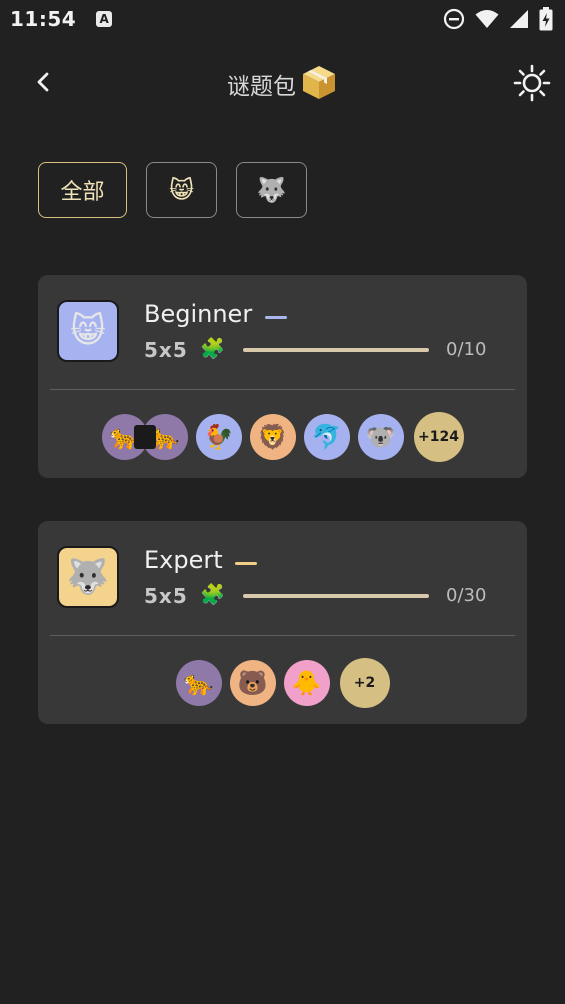 This screenshot has height=1004, width=565. What do you see at coordinates (438, 437) in the screenshot?
I see `more-animals-badge: +124` at bounding box center [438, 437].